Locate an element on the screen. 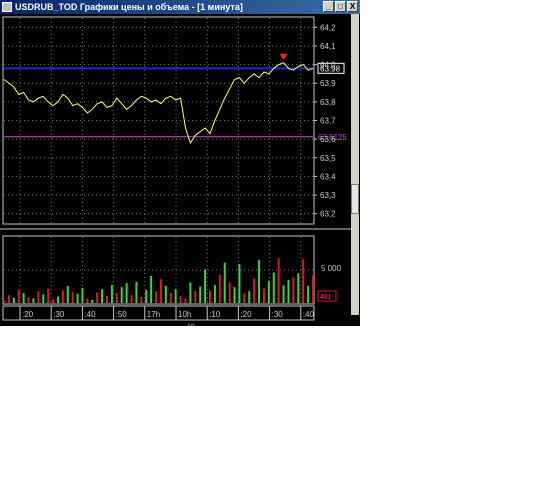 This screenshot has width=550, height=483. price-tick-label: 63,8 is located at coordinates (328, 102).